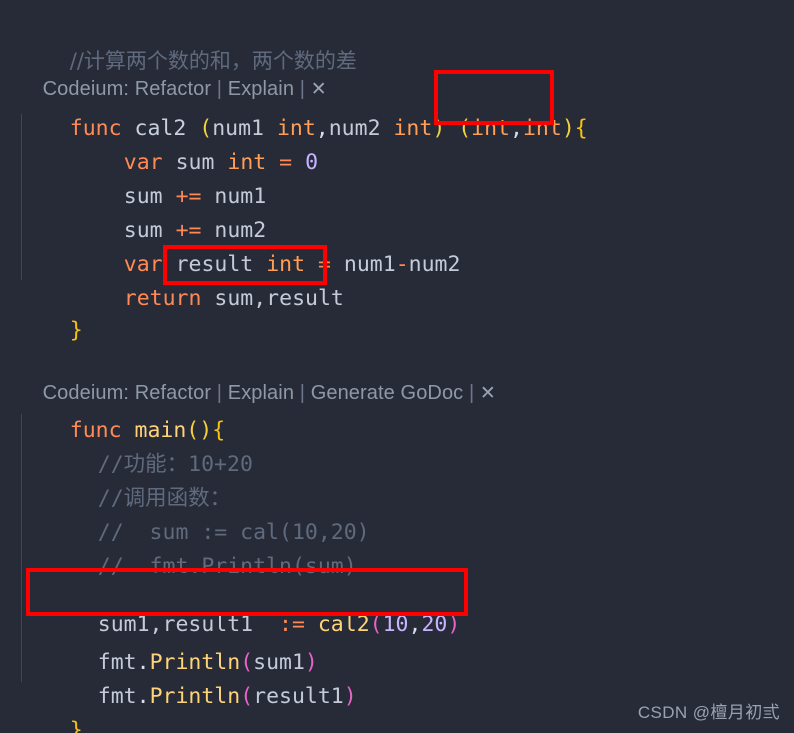 Image resolution: width=794 pixels, height=733 pixels. I want to click on close-icon: ✕, so click(488, 393).